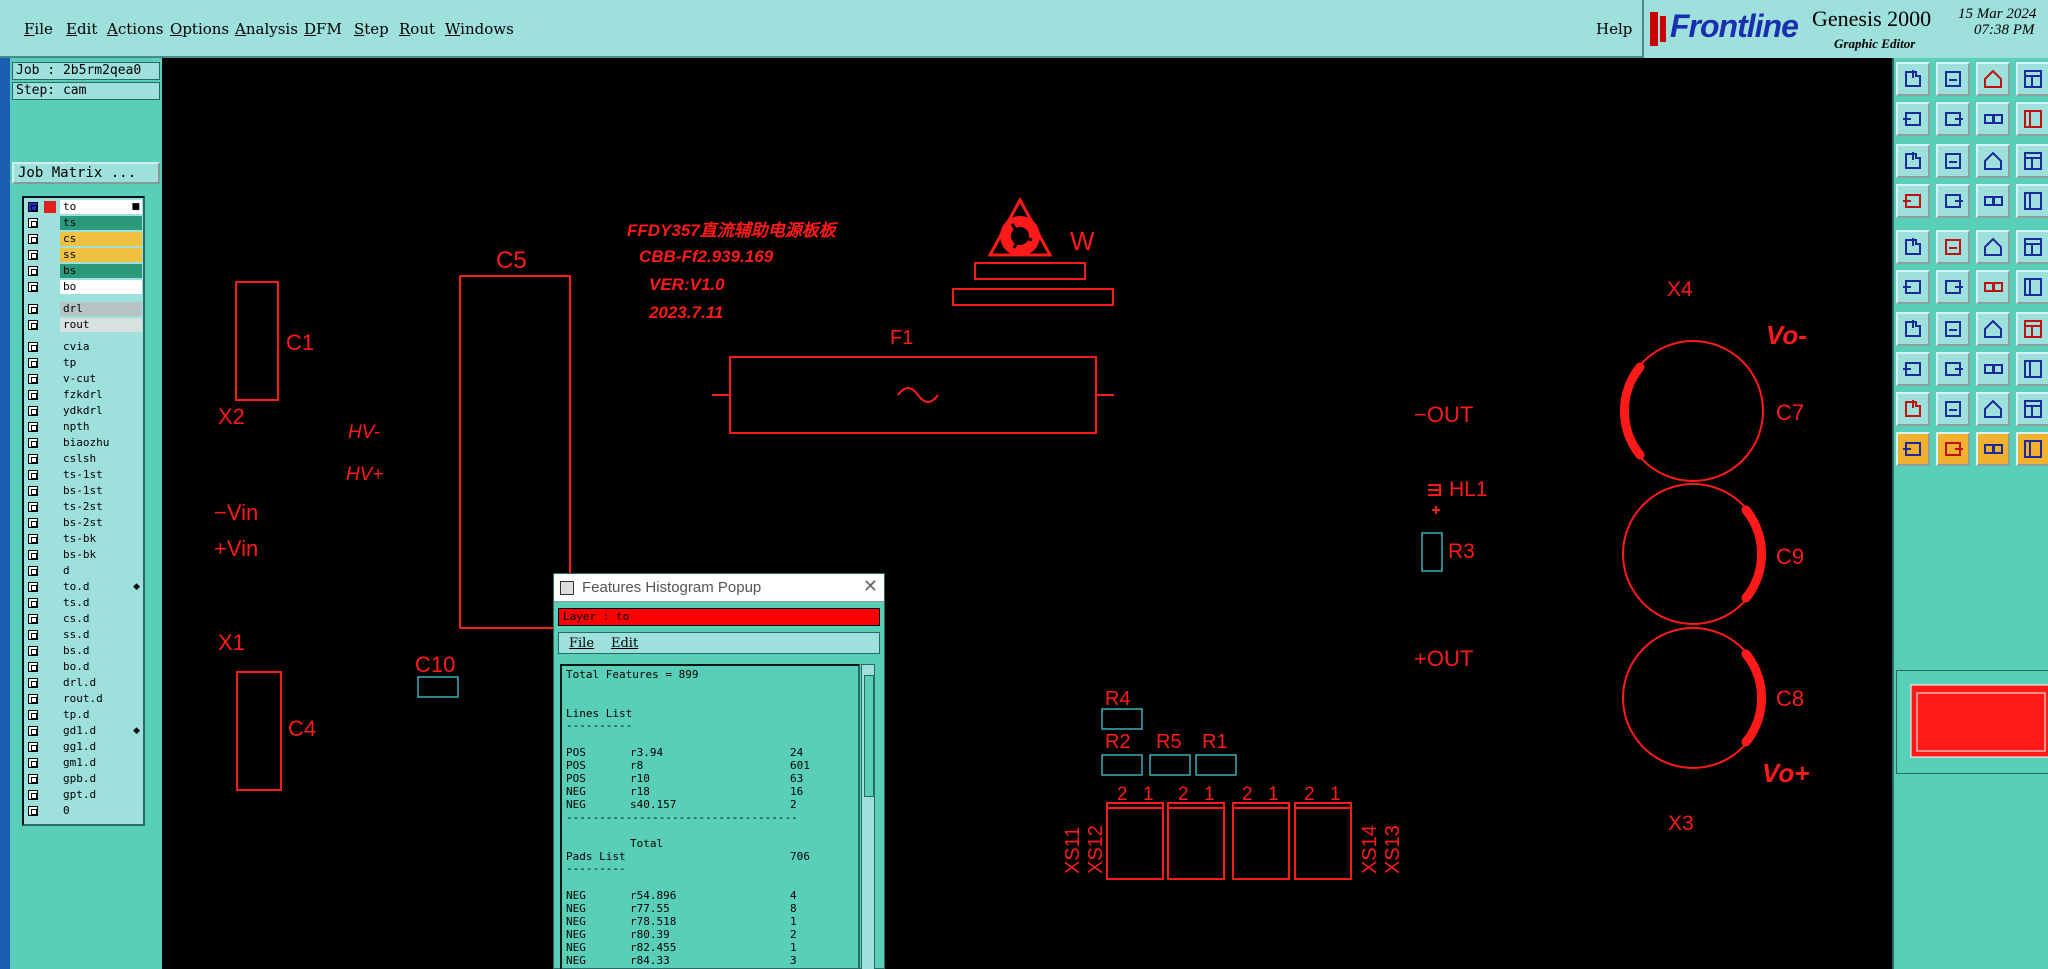 This screenshot has height=969, width=2048. Describe the element at coordinates (38, 29) in the screenshot. I see `menu-file: File` at that location.